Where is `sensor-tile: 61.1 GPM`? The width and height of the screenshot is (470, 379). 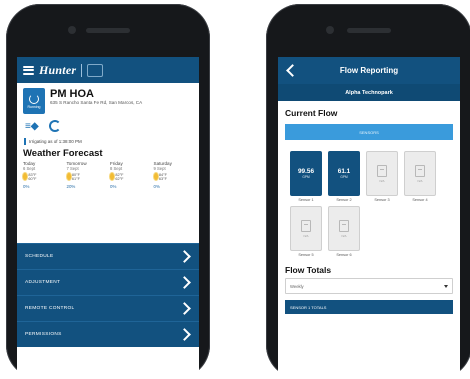
sensor-tile: 61.1 GPM is located at coordinates (344, 173).